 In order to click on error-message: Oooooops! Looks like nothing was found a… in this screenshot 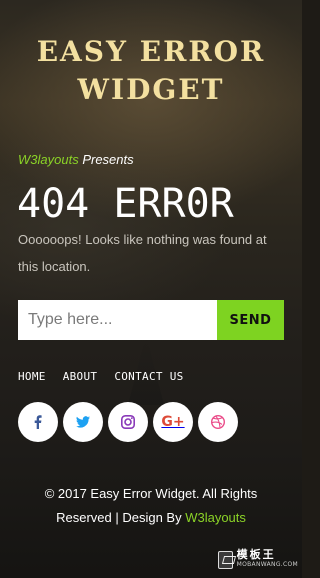, I will do `click(142, 253)`.